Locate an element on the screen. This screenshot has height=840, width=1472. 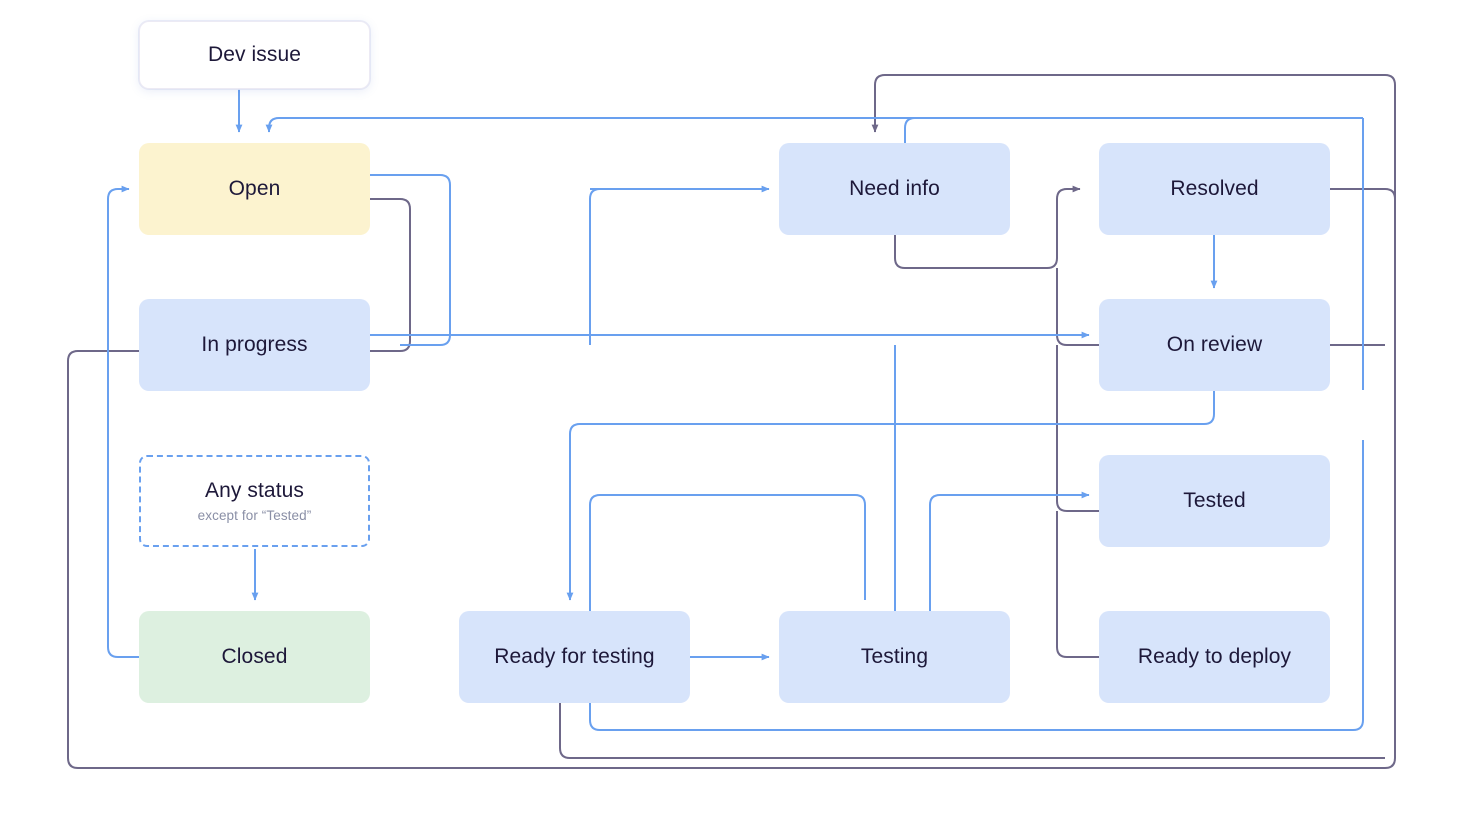
node-label: Dev issue is located at coordinates (254, 55).